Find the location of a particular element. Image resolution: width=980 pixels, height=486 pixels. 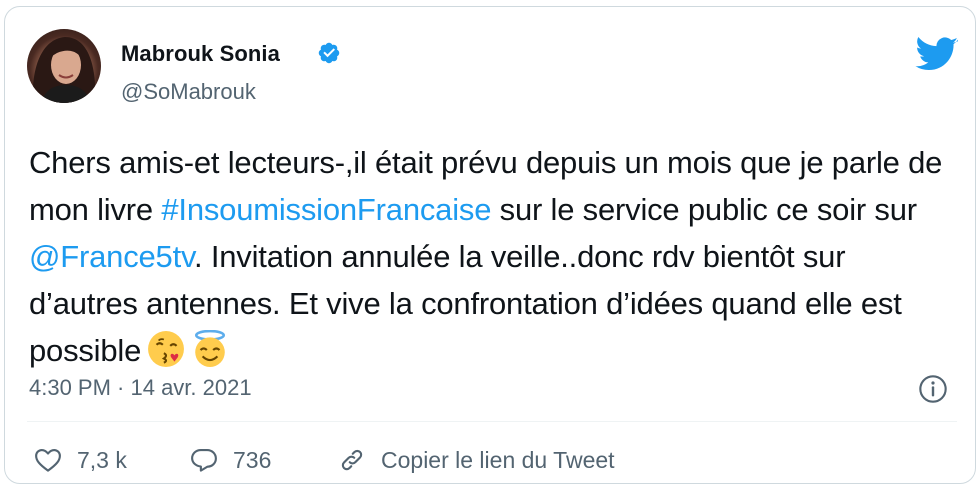

divider is located at coordinates (492, 421).